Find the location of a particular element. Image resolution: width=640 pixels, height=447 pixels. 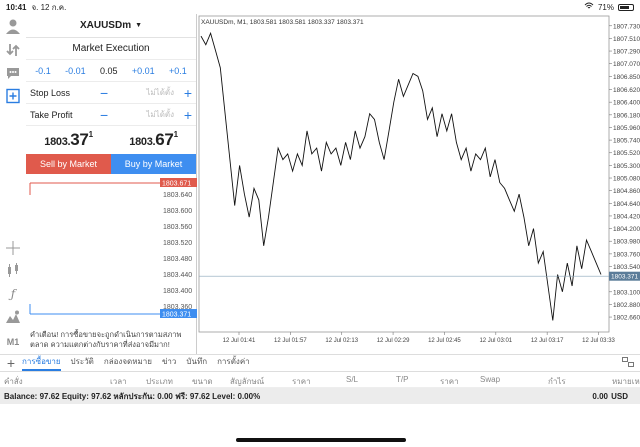

y-tick-label: 1805.300 is located at coordinates (626, 166).